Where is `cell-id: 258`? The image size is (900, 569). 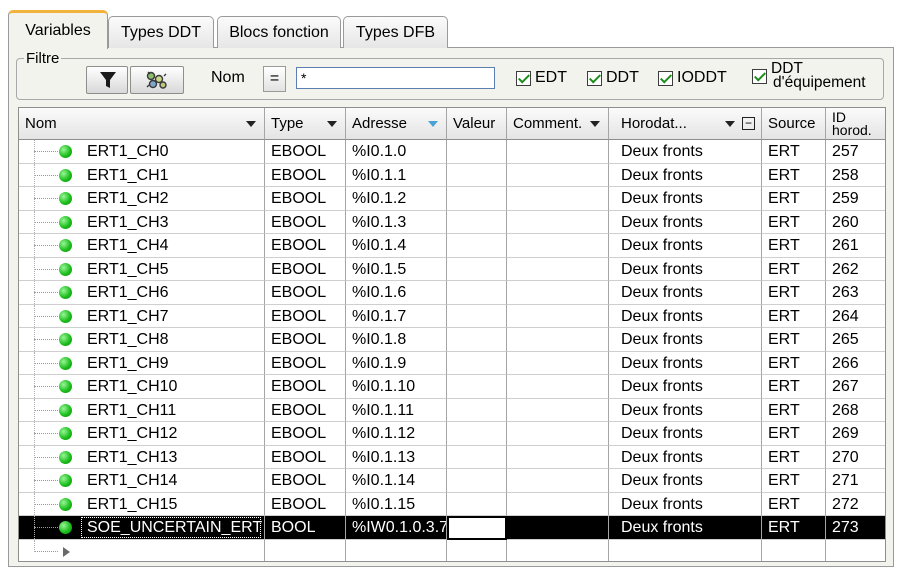 cell-id: 258 is located at coordinates (855, 175).